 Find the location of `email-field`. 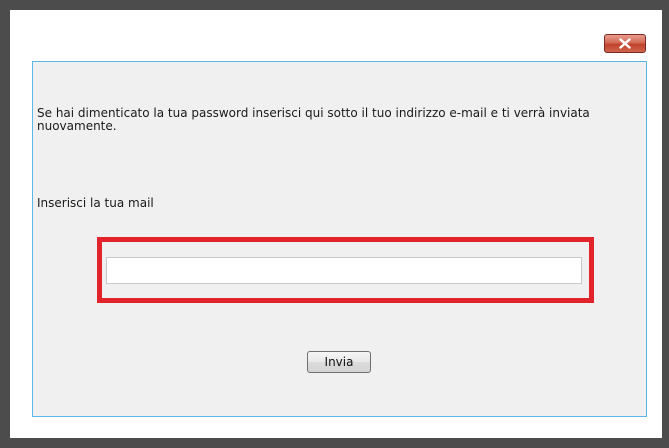

email-field is located at coordinates (344, 270).